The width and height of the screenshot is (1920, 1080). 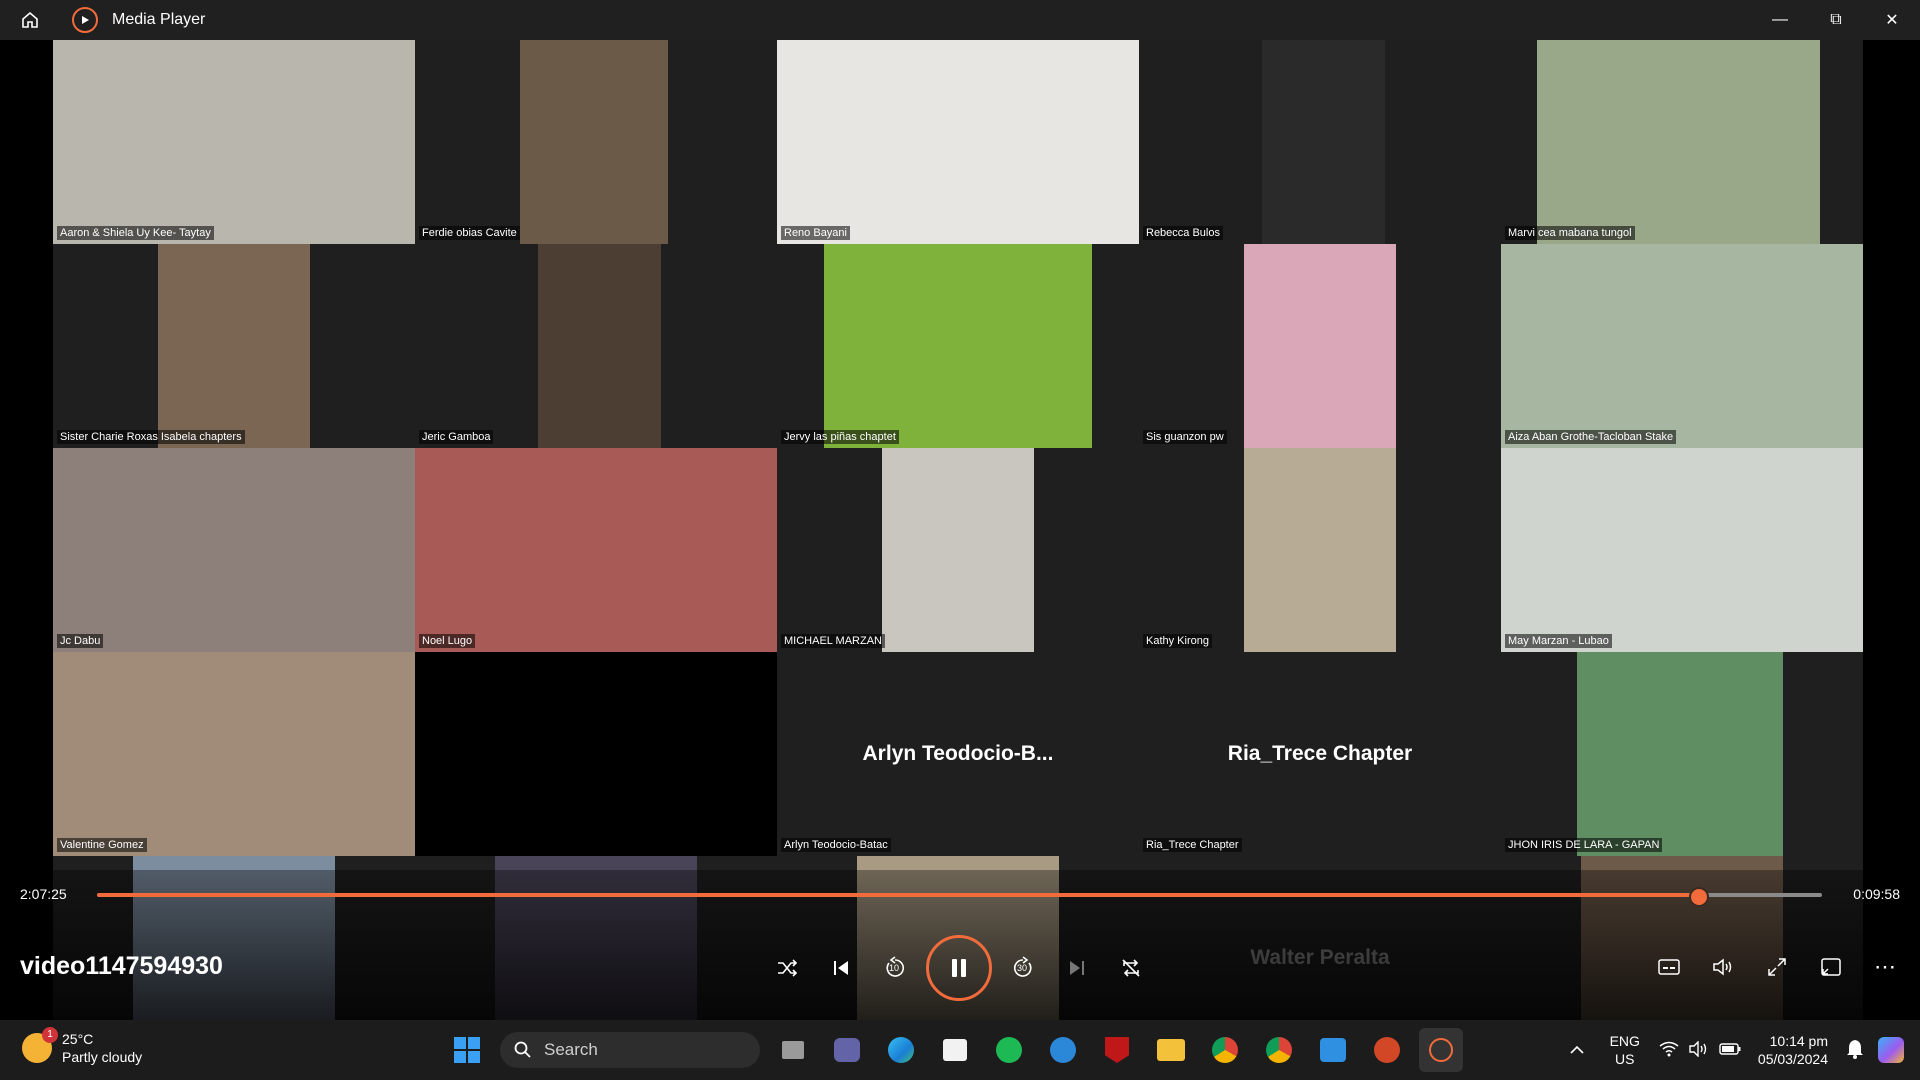 What do you see at coordinates (897, 895) in the screenshot?
I see `seek-bar-fill` at bounding box center [897, 895].